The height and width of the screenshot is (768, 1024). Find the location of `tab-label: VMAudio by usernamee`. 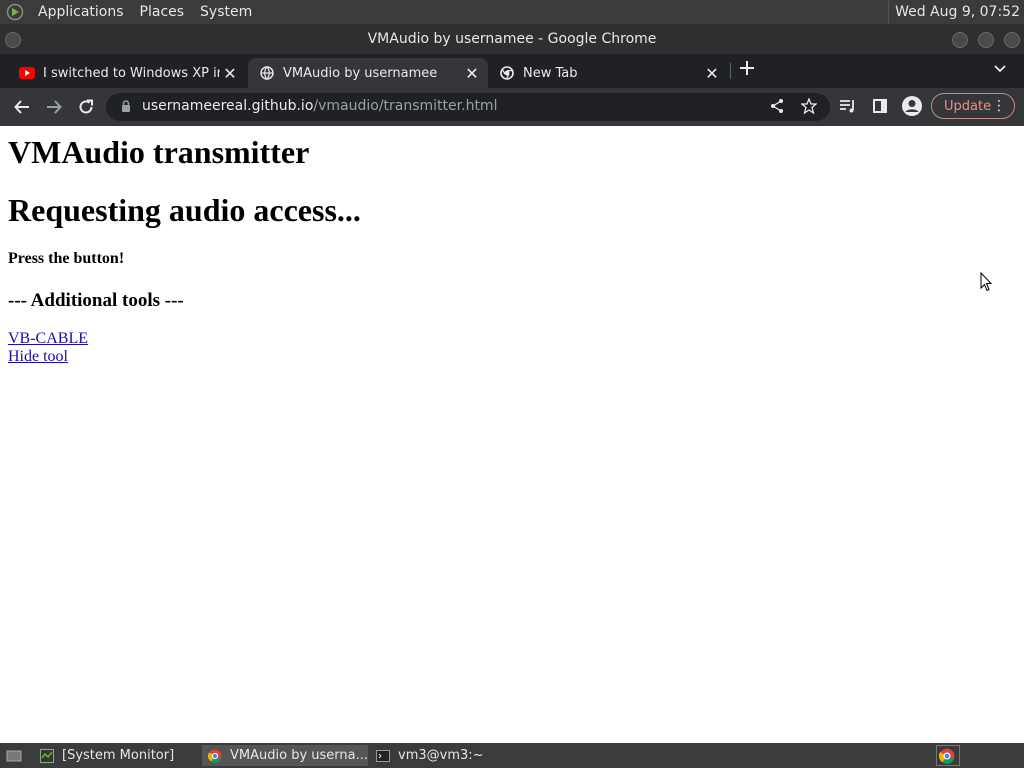

tab-label: VMAudio by usernamee is located at coordinates (360, 73).